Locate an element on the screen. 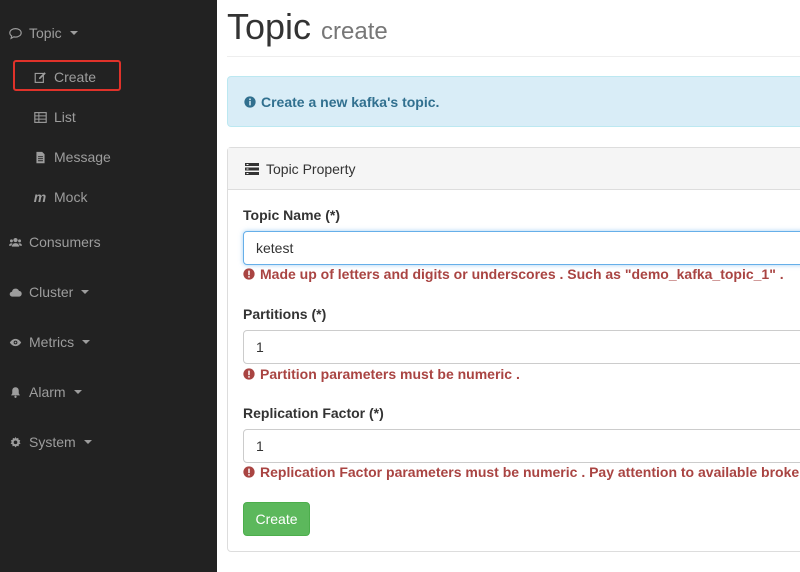 The width and height of the screenshot is (800, 572). sidebar-item-label: Cluster is located at coordinates (51, 292).